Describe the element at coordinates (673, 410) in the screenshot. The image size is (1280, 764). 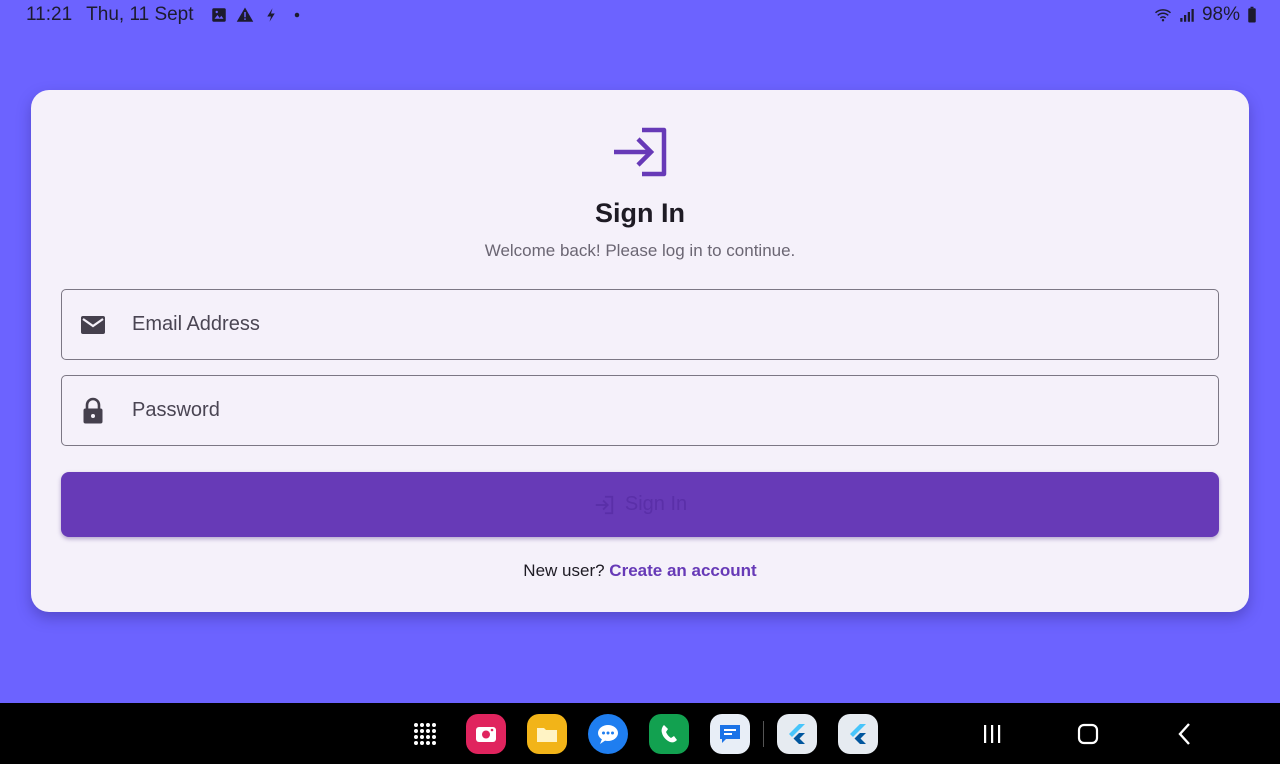
I see `password-input` at that location.